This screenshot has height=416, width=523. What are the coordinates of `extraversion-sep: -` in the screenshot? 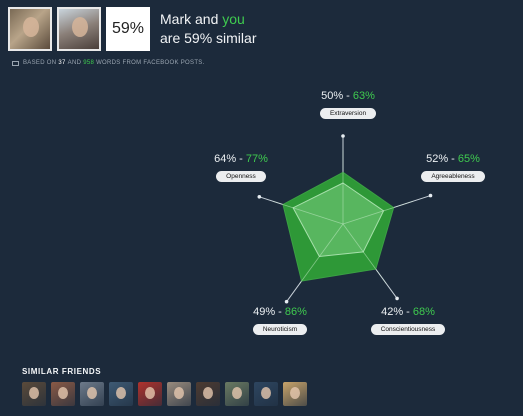 It's located at (348, 96).